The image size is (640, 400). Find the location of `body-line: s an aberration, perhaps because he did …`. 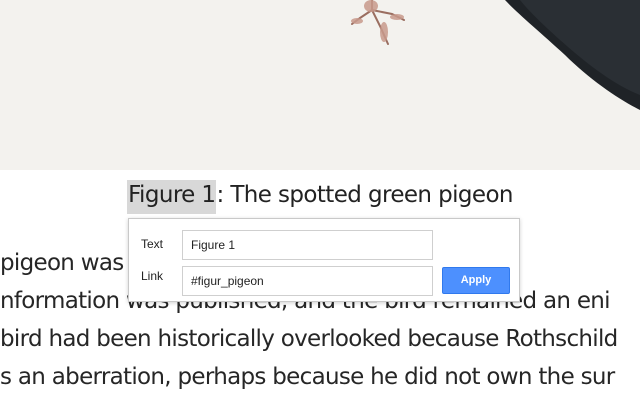

body-line: s an aberration, perhaps because he did … is located at coordinates (307, 377).